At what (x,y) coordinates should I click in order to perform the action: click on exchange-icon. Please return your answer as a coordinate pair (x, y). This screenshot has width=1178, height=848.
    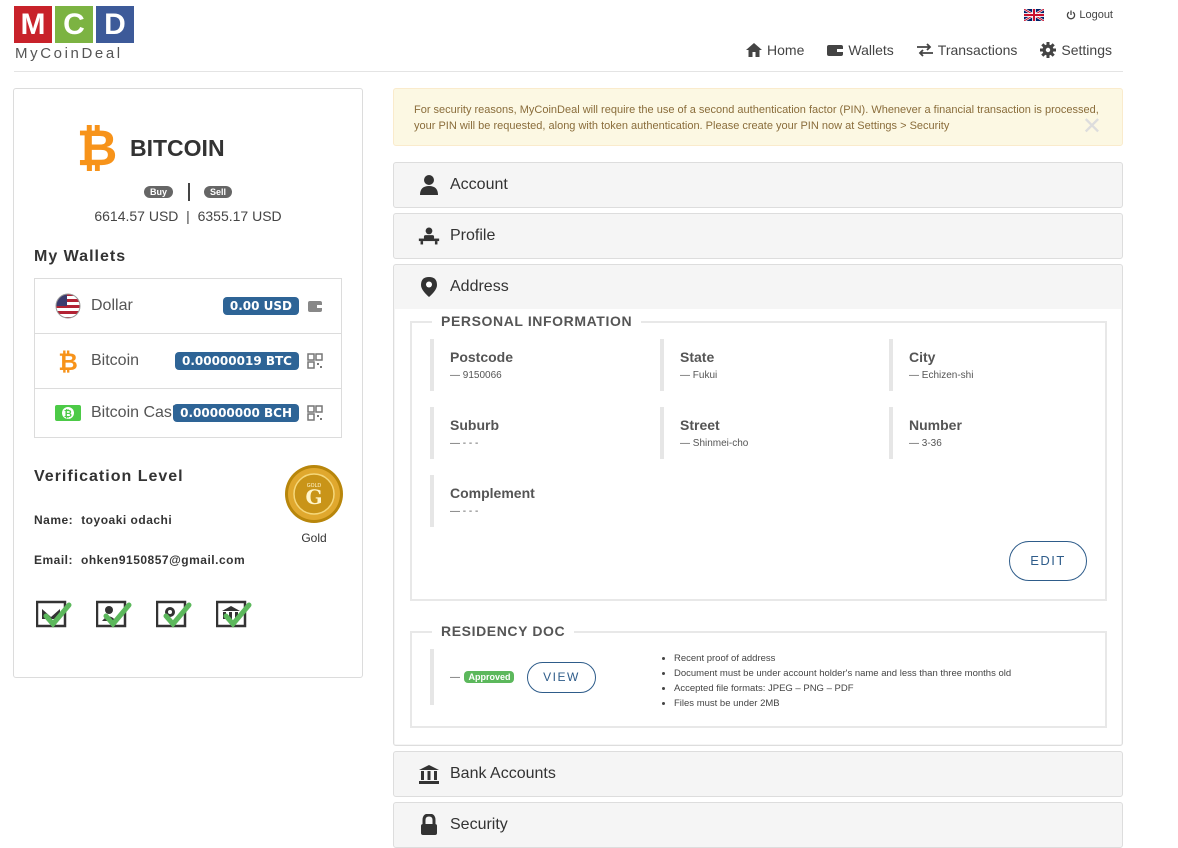
    Looking at the image, I should click on (924, 50).